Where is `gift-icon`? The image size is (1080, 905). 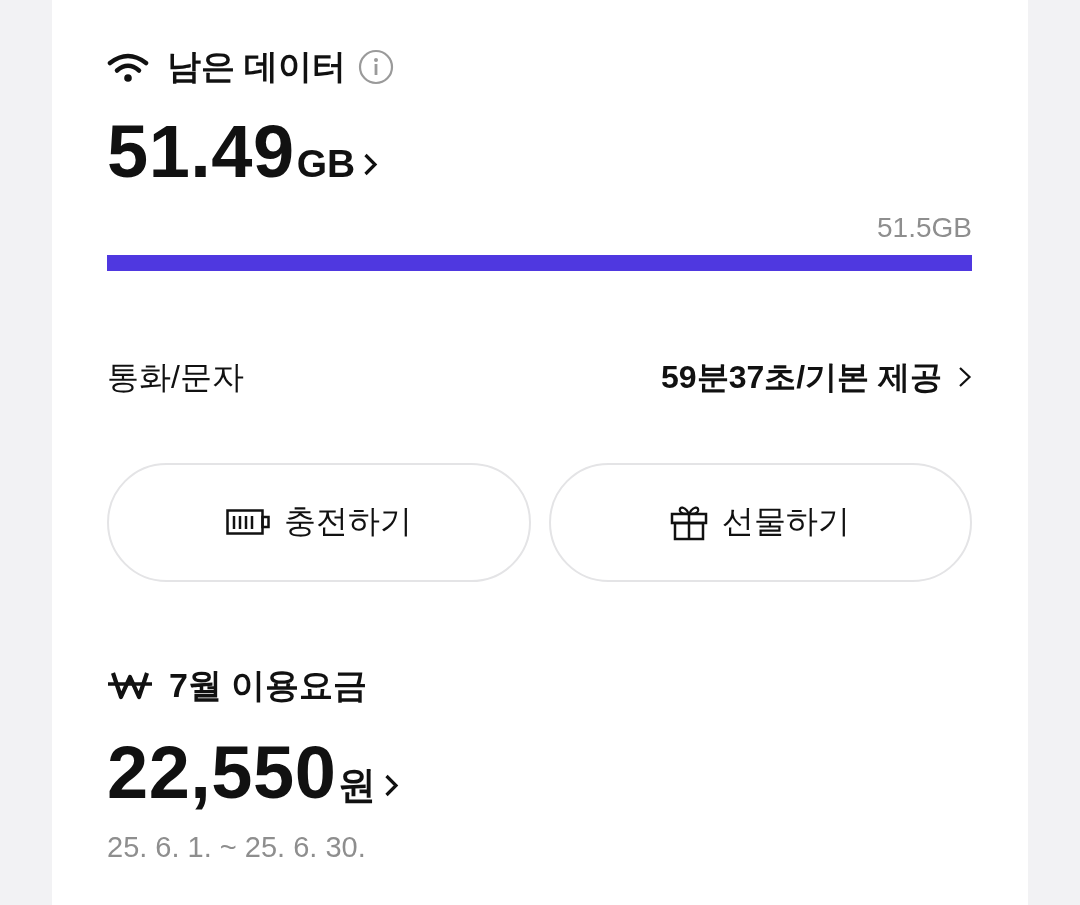 gift-icon is located at coordinates (689, 522).